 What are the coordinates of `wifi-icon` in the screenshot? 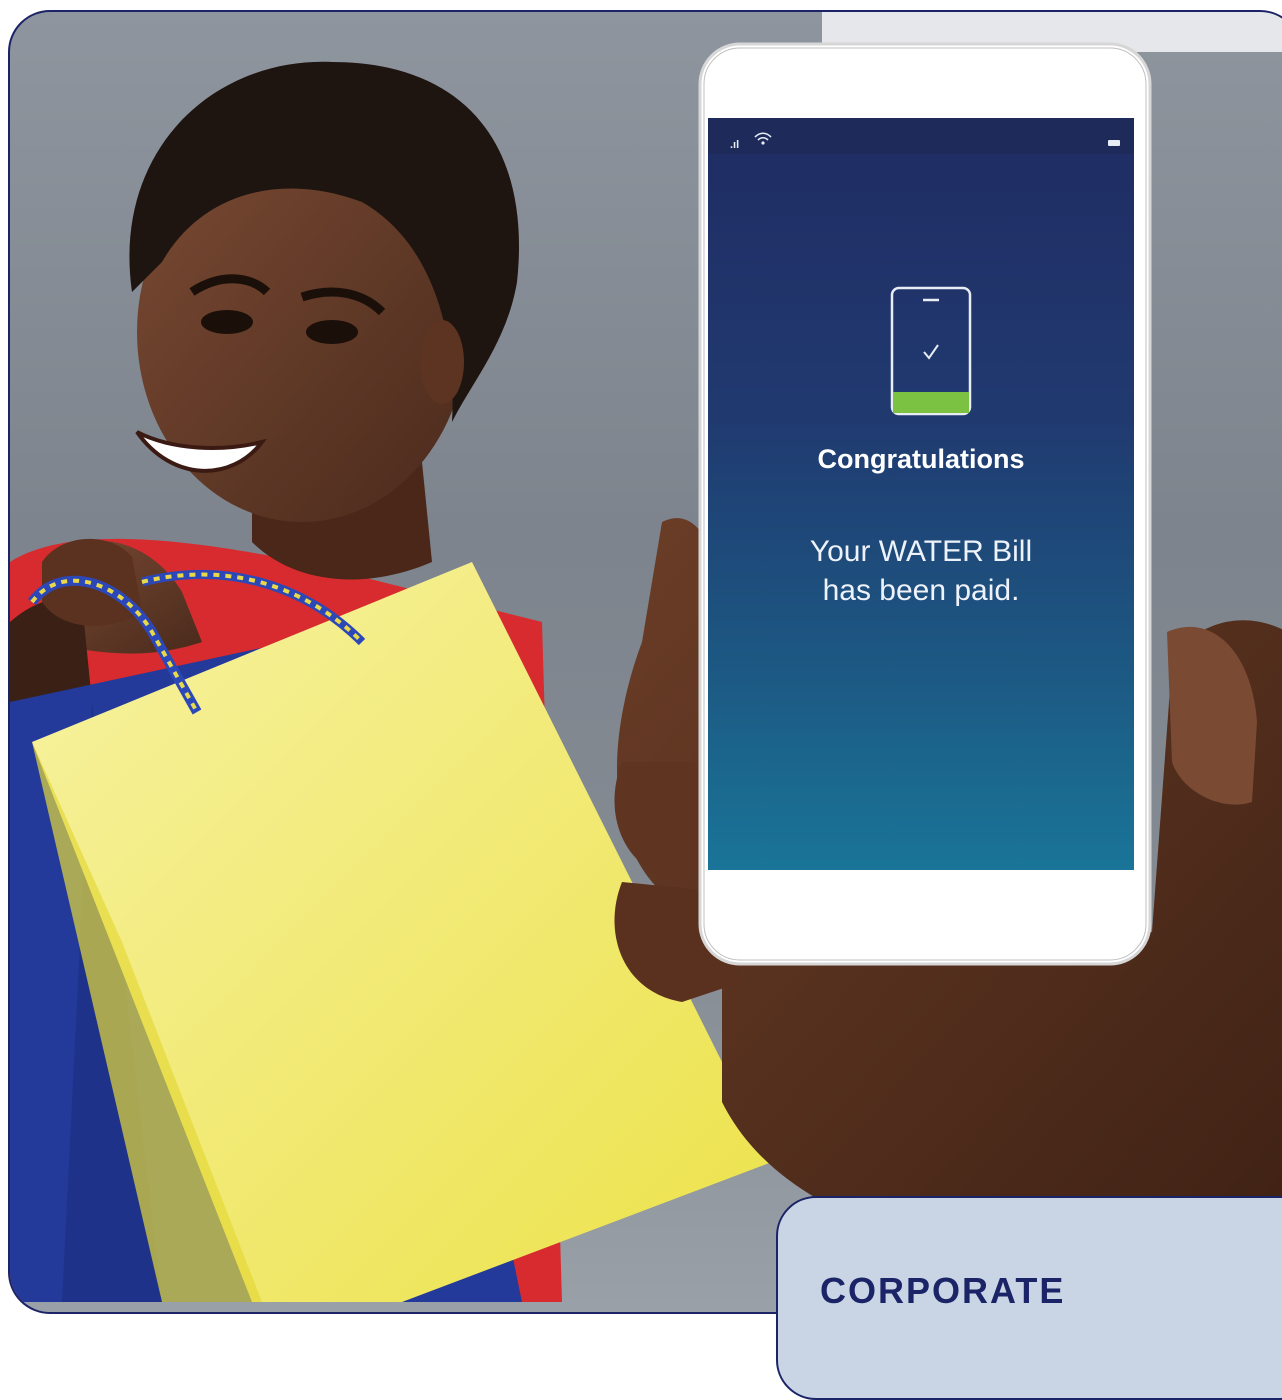 It's located at (763, 138).